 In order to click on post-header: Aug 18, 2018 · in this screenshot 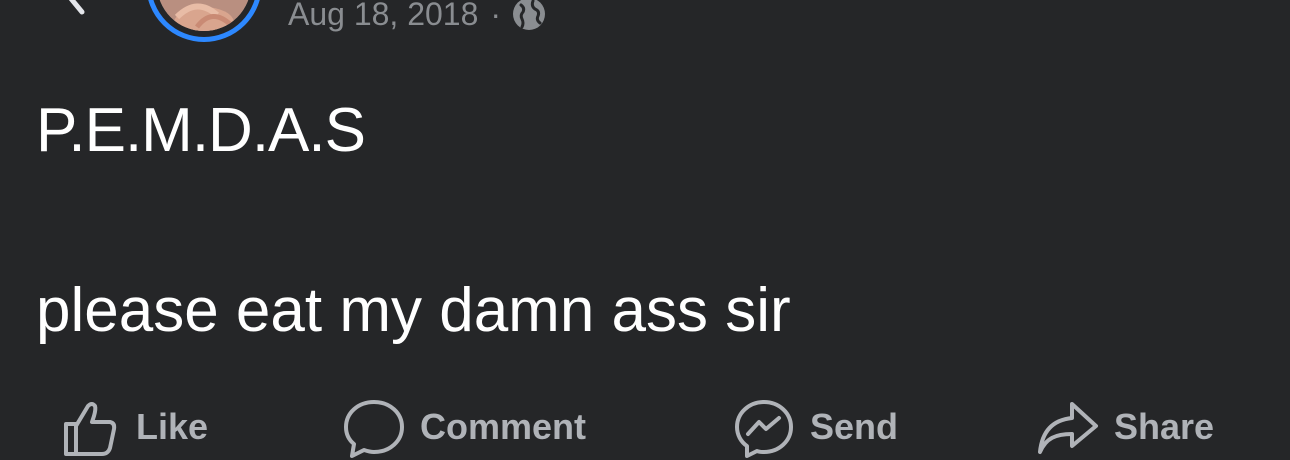, I will do `click(645, 30)`.